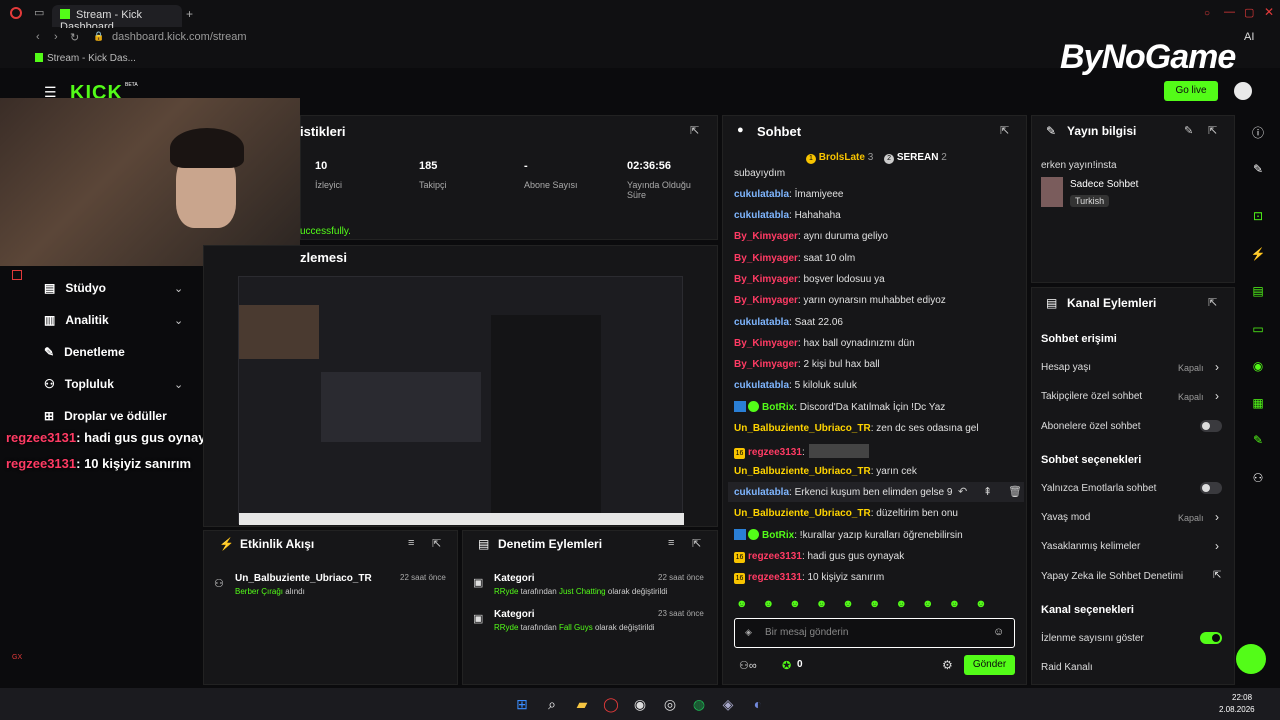 The width and height of the screenshot is (1280, 720). I want to click on settings-gear-icon: ⚙, so click(947, 665).